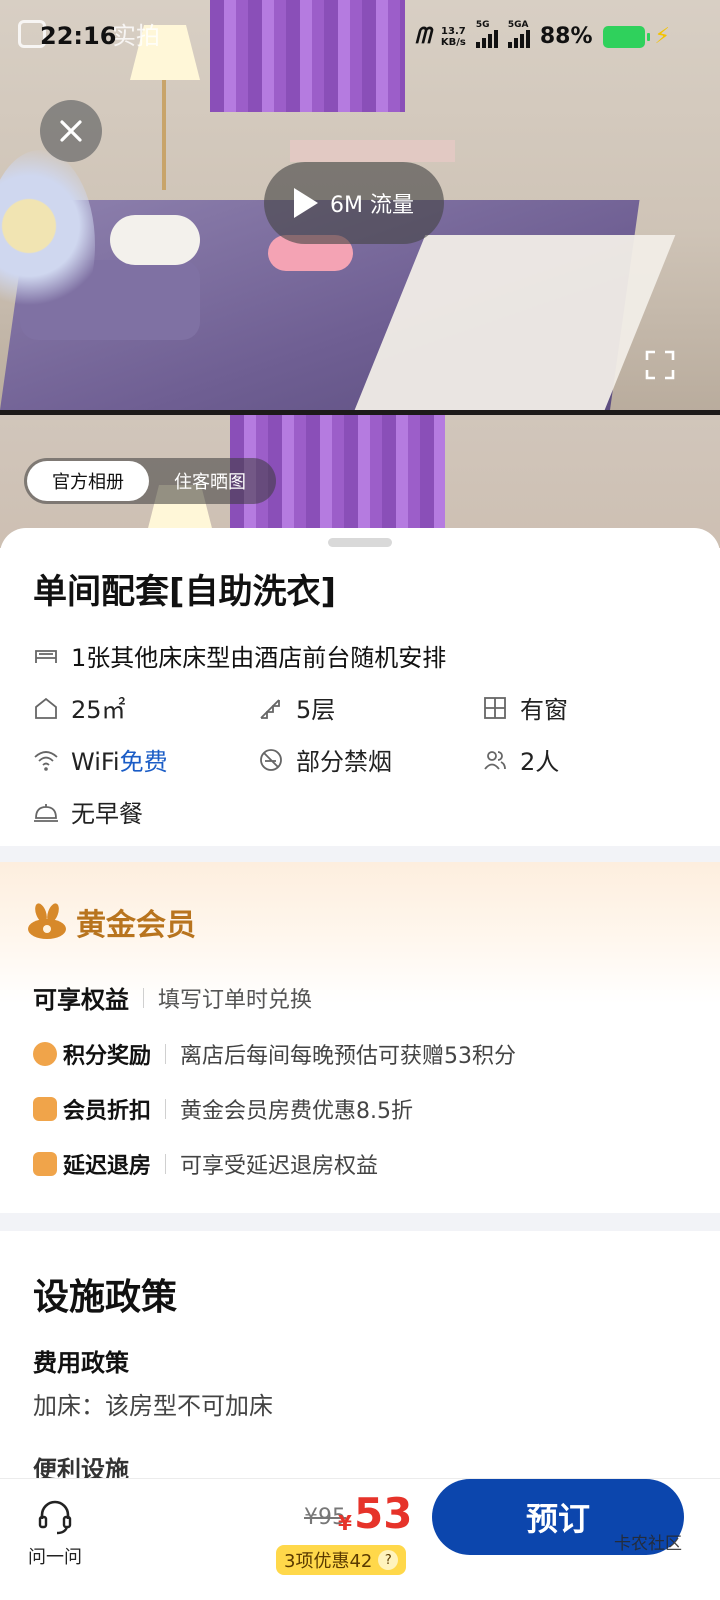 This screenshot has height=1600, width=720. Describe the element at coordinates (205, 1164) in the screenshot. I see `benefit-late-checkout: 延迟退房 可享受延迟退房权益` at that location.